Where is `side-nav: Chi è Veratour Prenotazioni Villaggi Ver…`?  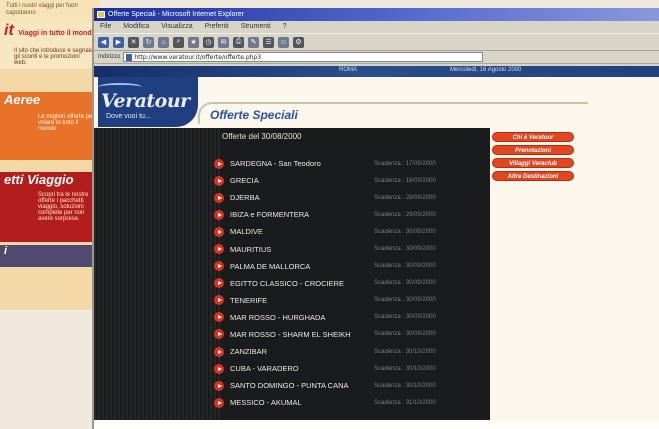
side-nav: Chi è Veratour Prenotazioni Villaggi Ver… is located at coordinates (533, 158).